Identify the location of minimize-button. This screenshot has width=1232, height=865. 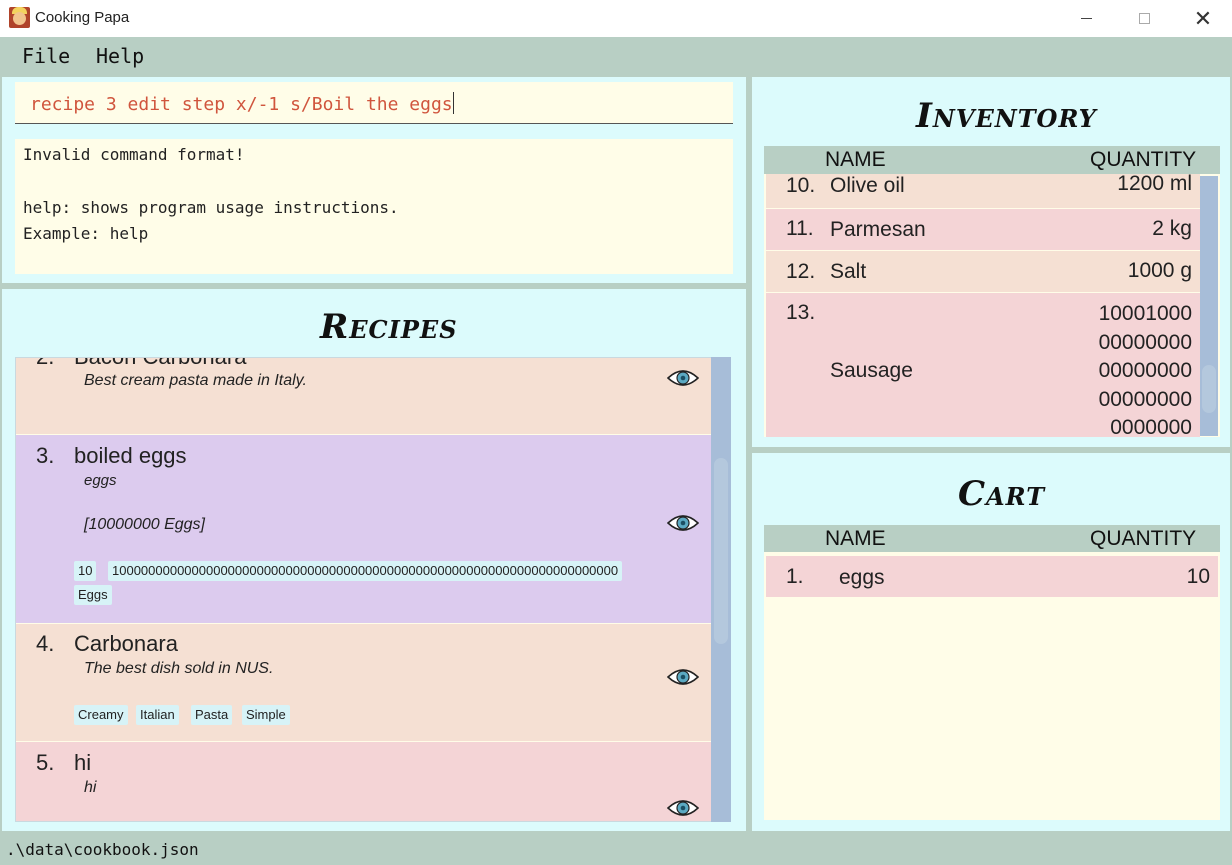
(1086, 18).